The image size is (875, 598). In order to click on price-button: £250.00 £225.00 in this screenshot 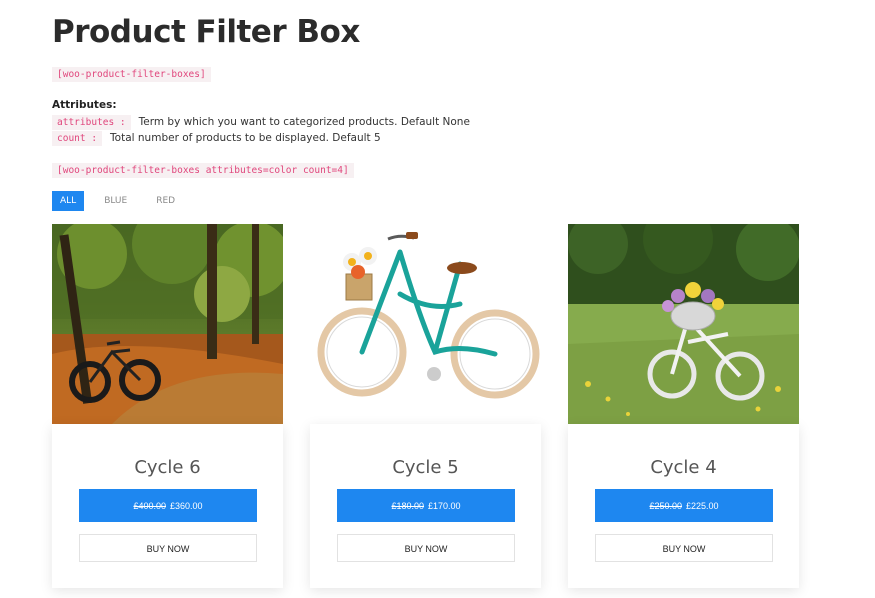, I will do `click(684, 505)`.